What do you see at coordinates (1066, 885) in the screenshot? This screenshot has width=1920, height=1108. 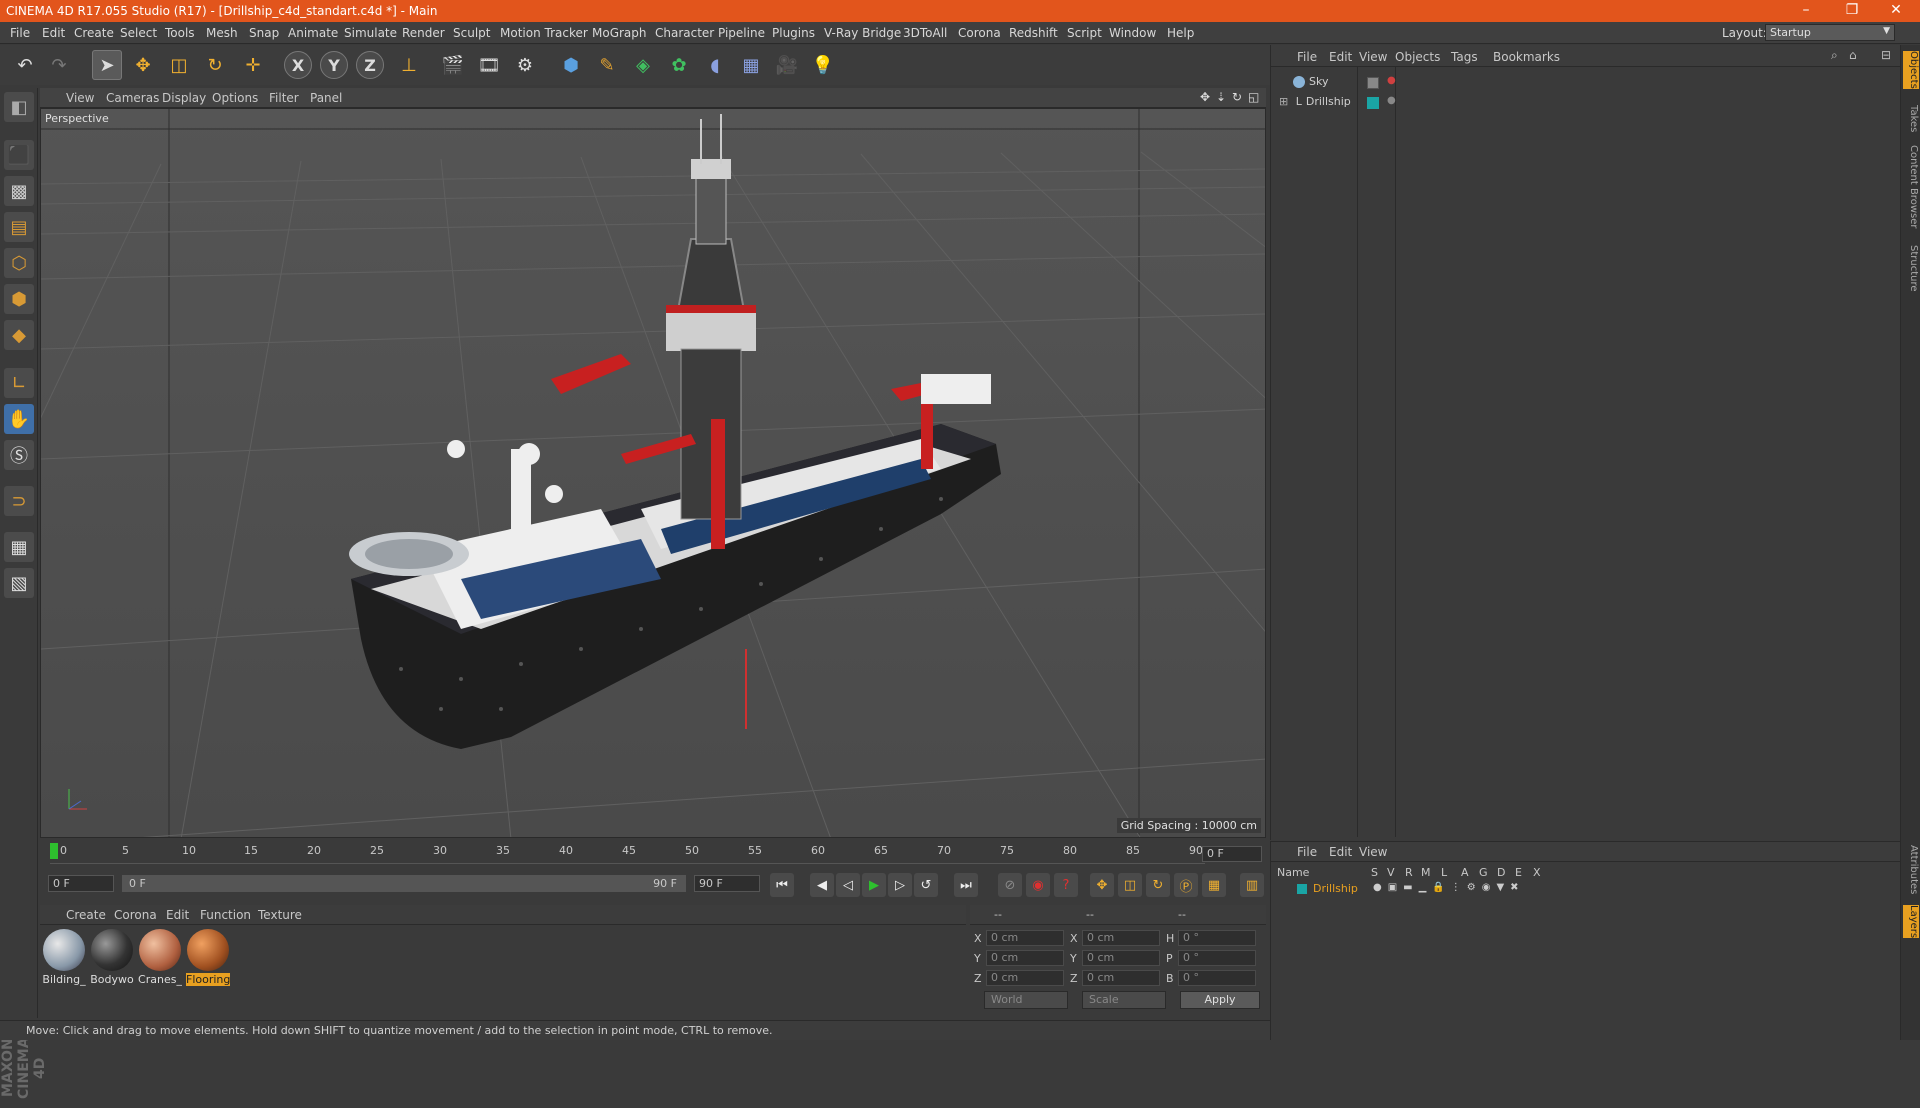 I see `key-help-icon: ?` at bounding box center [1066, 885].